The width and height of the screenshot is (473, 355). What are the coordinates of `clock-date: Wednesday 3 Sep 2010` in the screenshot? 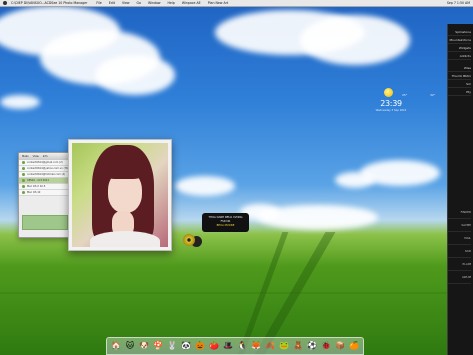 It's located at (391, 110).